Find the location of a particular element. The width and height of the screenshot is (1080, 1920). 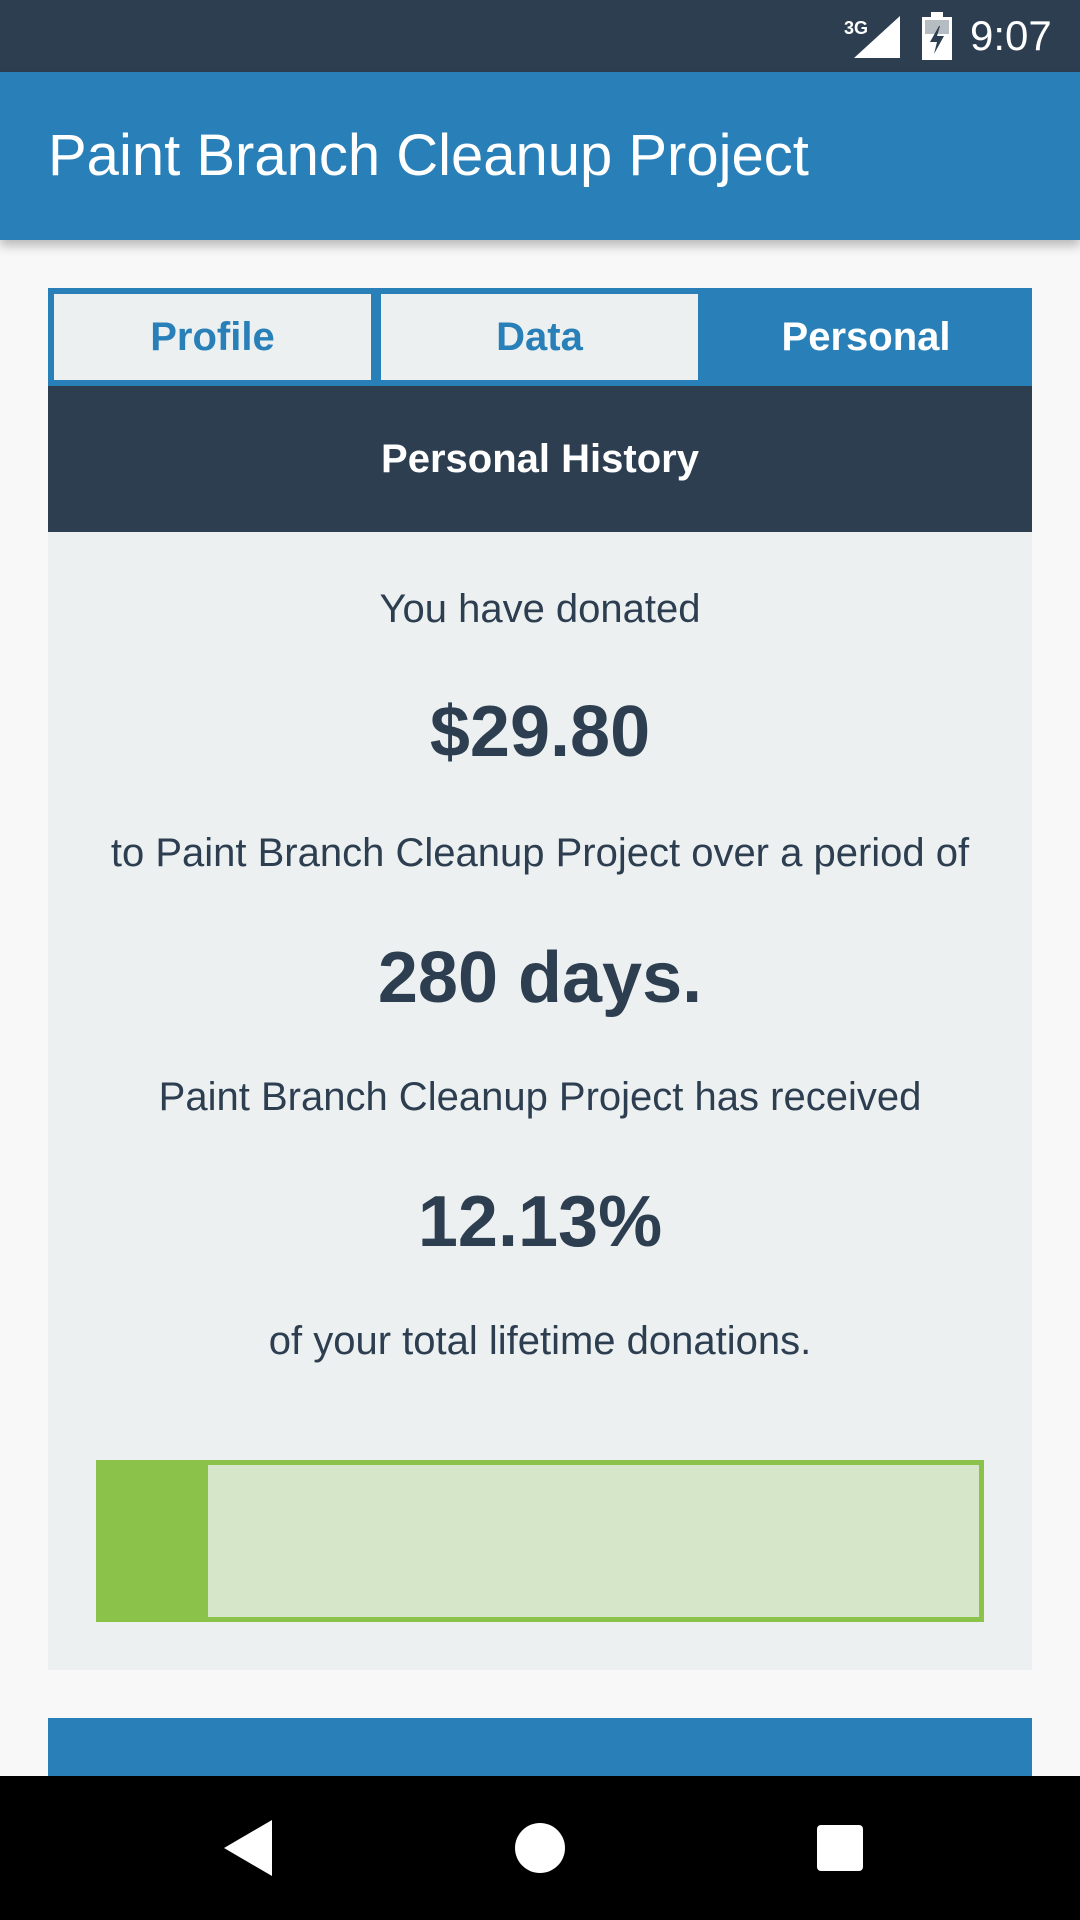

next-card is located at coordinates (540, 1748).